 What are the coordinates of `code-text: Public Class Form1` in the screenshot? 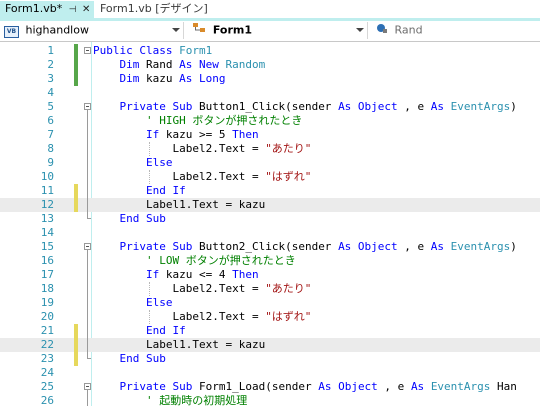 It's located at (152, 51).